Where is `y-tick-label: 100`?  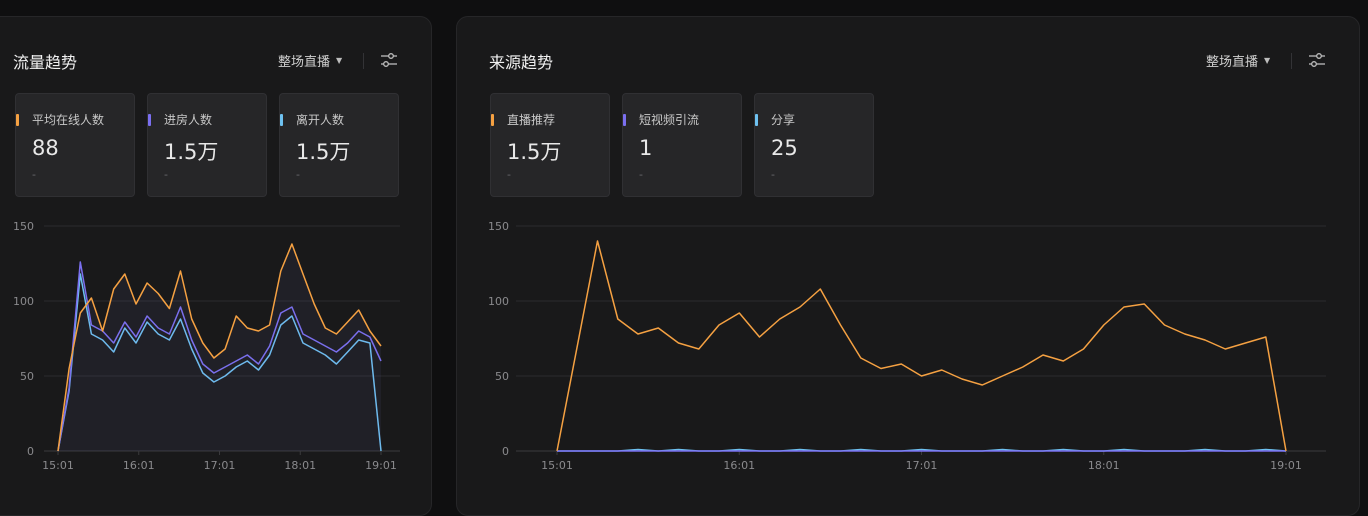 y-tick-label: 100 is located at coordinates (498, 301).